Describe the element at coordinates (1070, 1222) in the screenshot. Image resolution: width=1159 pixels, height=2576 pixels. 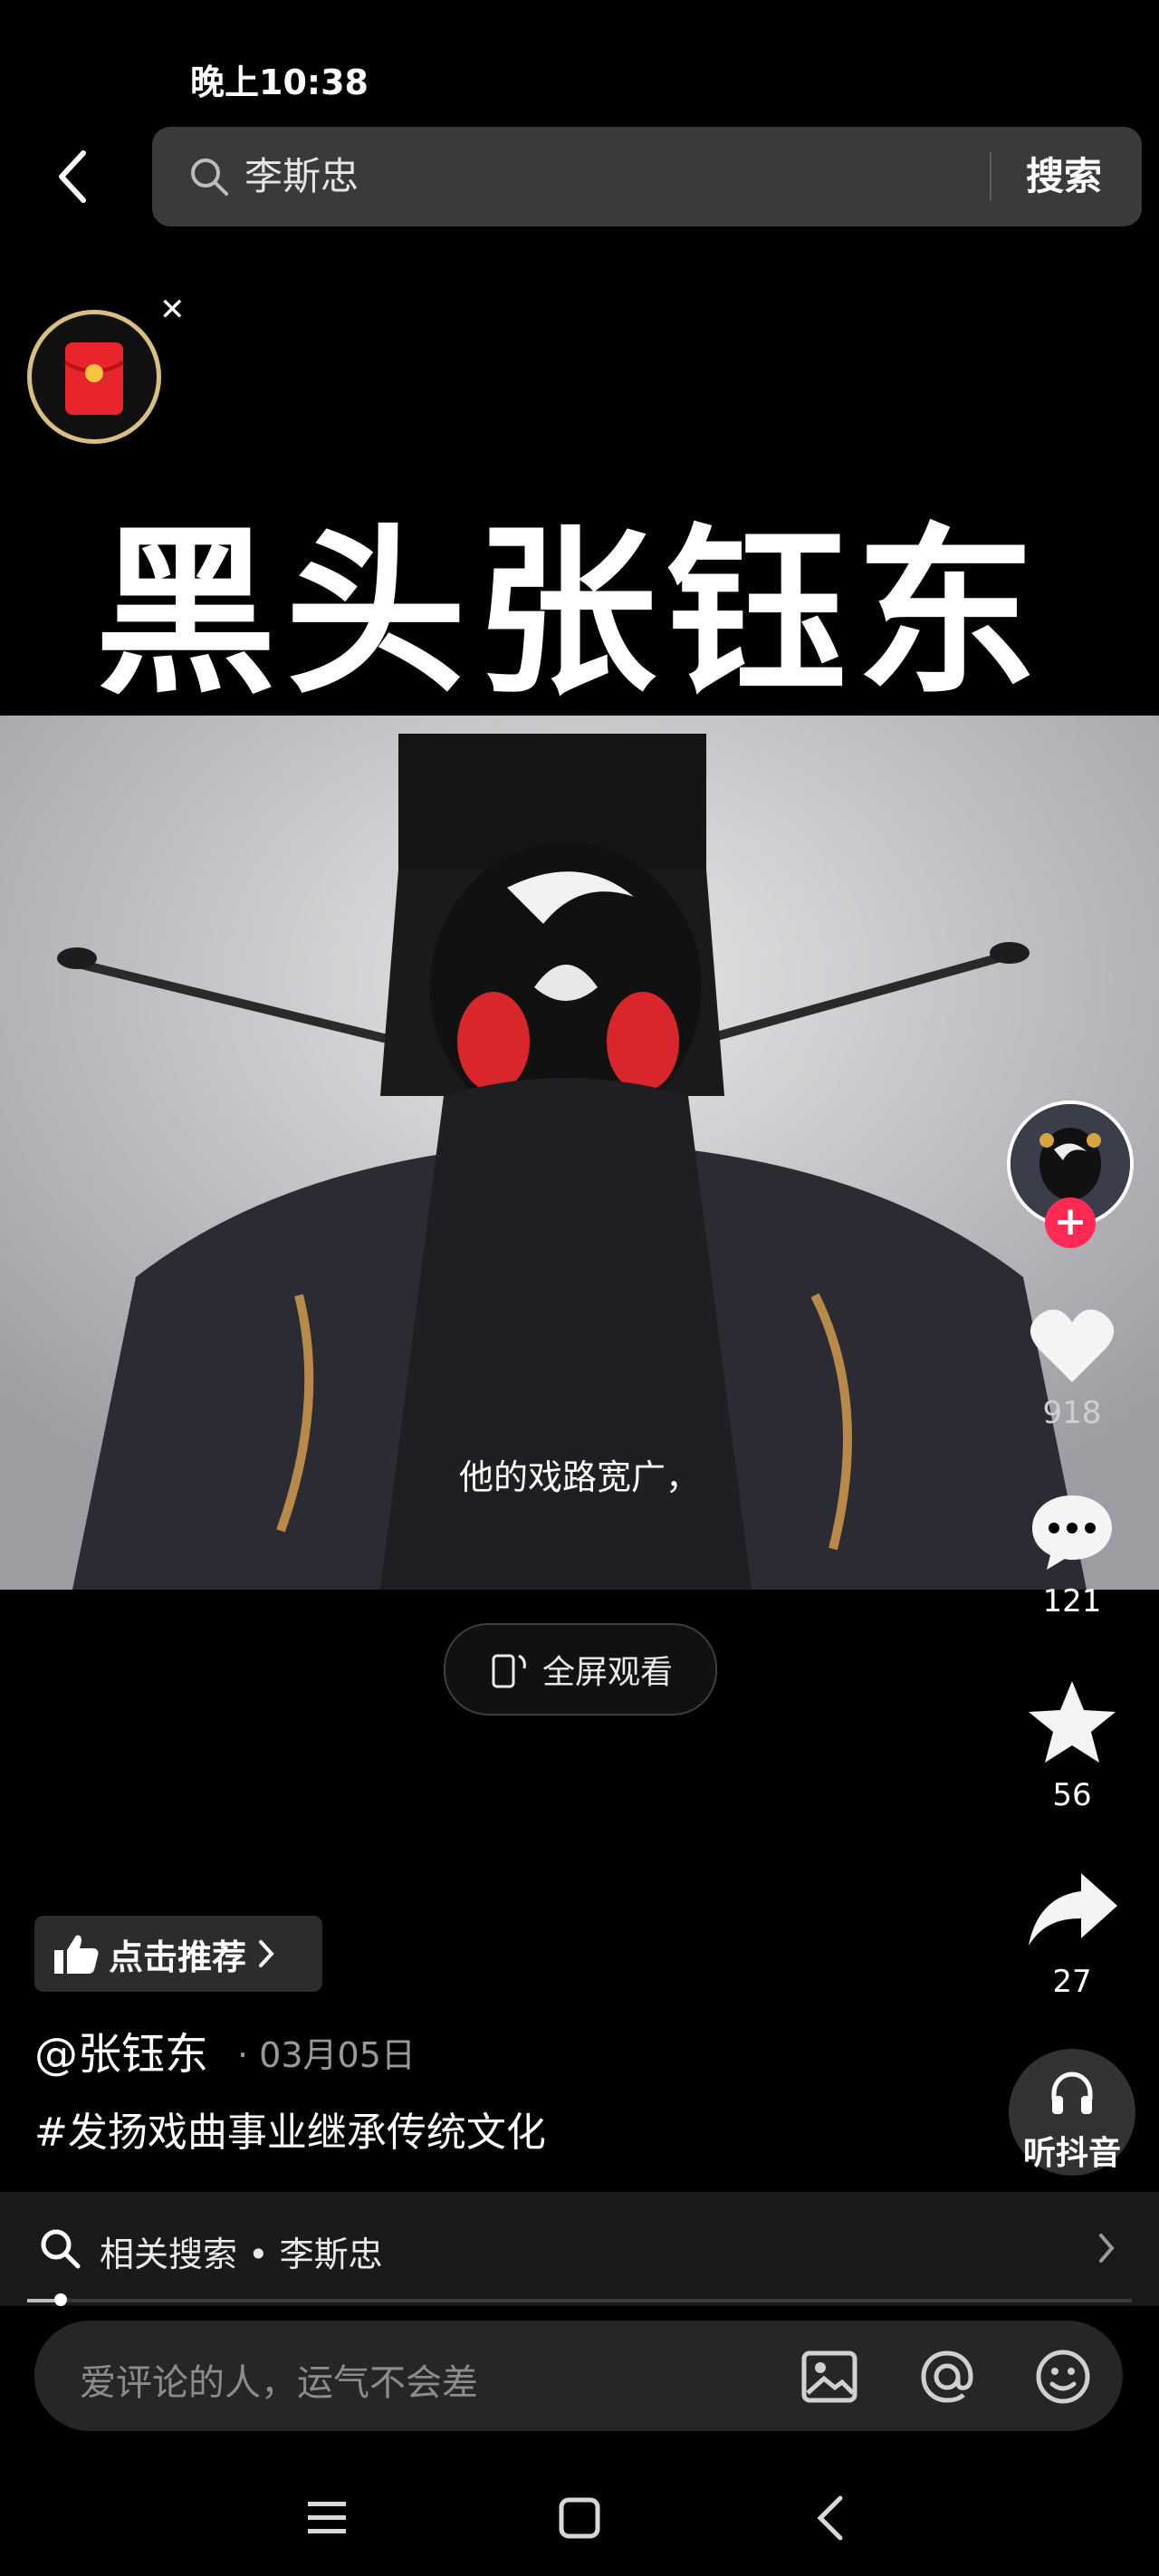
I see `follow-button: +` at that location.